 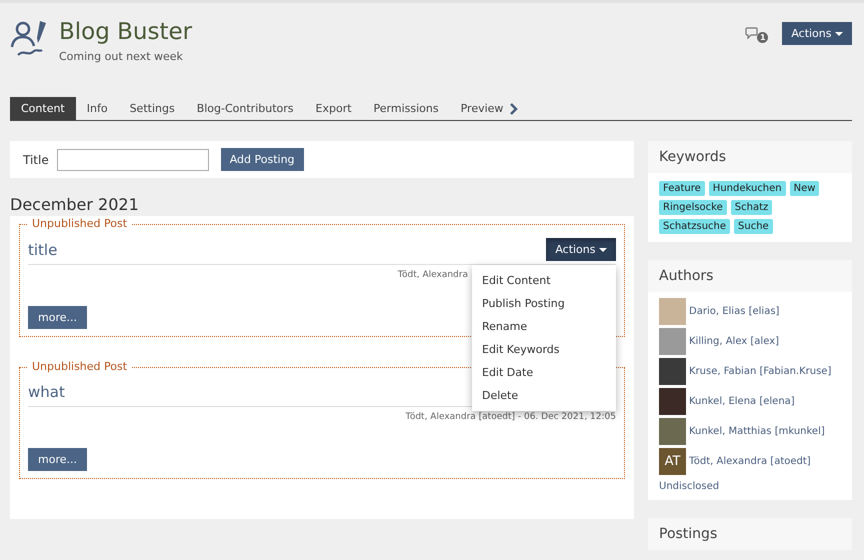 What do you see at coordinates (132, 159) in the screenshot?
I see `title-input` at bounding box center [132, 159].